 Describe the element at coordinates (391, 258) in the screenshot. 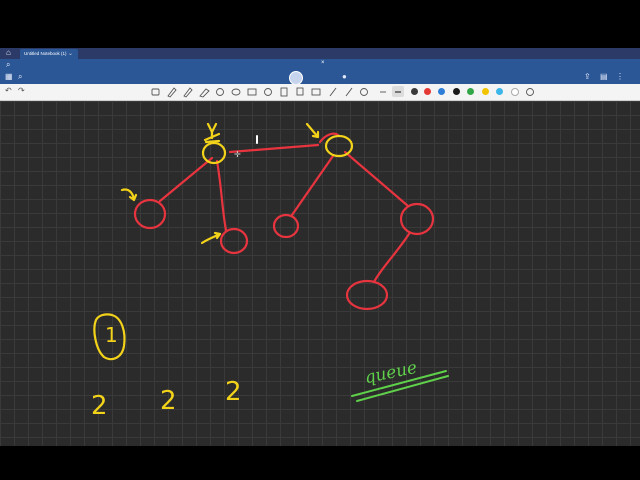

I see `edge-rightright-bottom` at that location.